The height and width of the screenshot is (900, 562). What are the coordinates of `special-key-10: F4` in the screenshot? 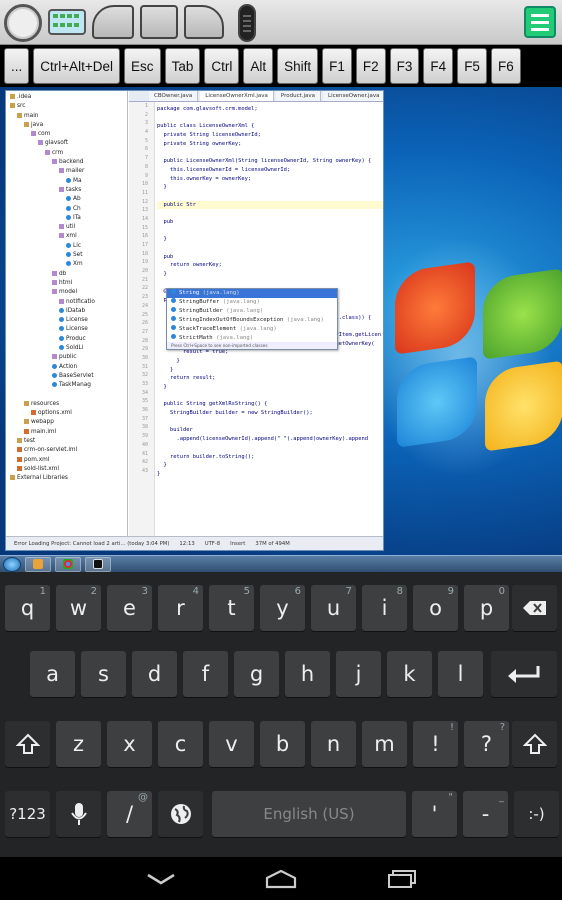 It's located at (438, 66).